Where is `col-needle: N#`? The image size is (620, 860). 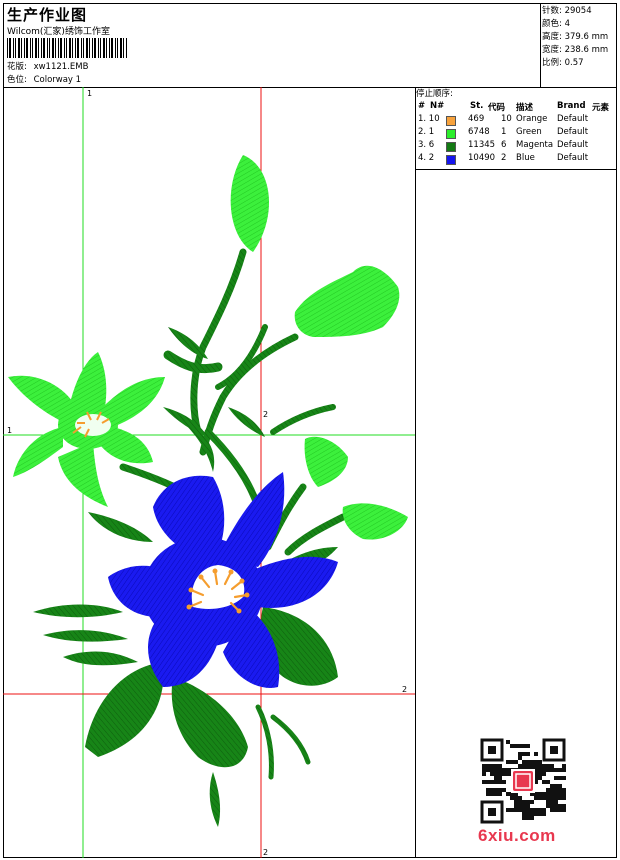 col-needle: N# is located at coordinates (437, 106).